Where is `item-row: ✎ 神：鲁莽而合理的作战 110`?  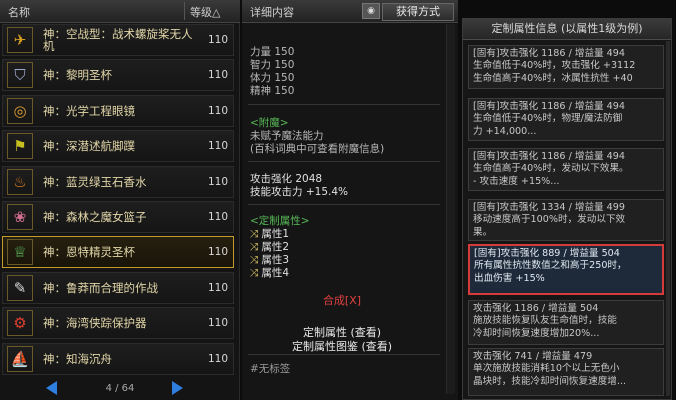 item-row: ✎ 神：鲁莽而合理的作战 110 is located at coordinates (118, 287).